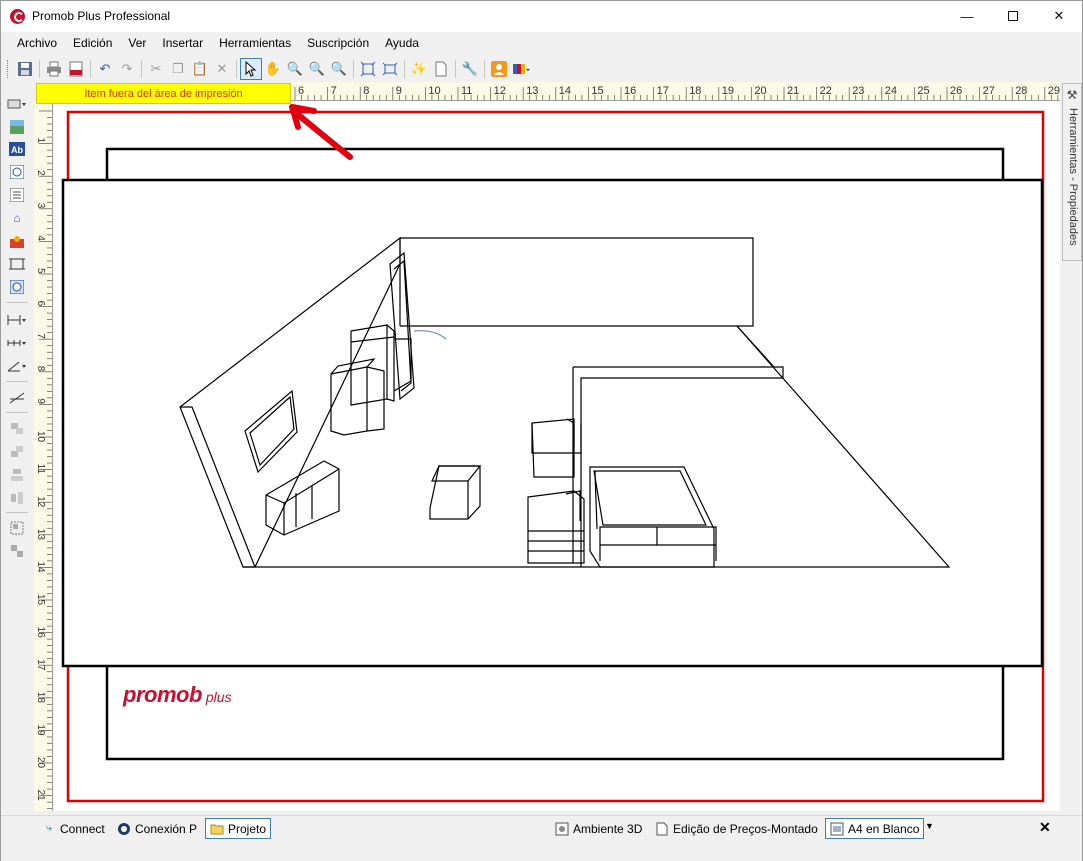 This screenshot has height=861, width=1083. What do you see at coordinates (989, 91) in the screenshot?
I see `ruler-label: 27` at bounding box center [989, 91].